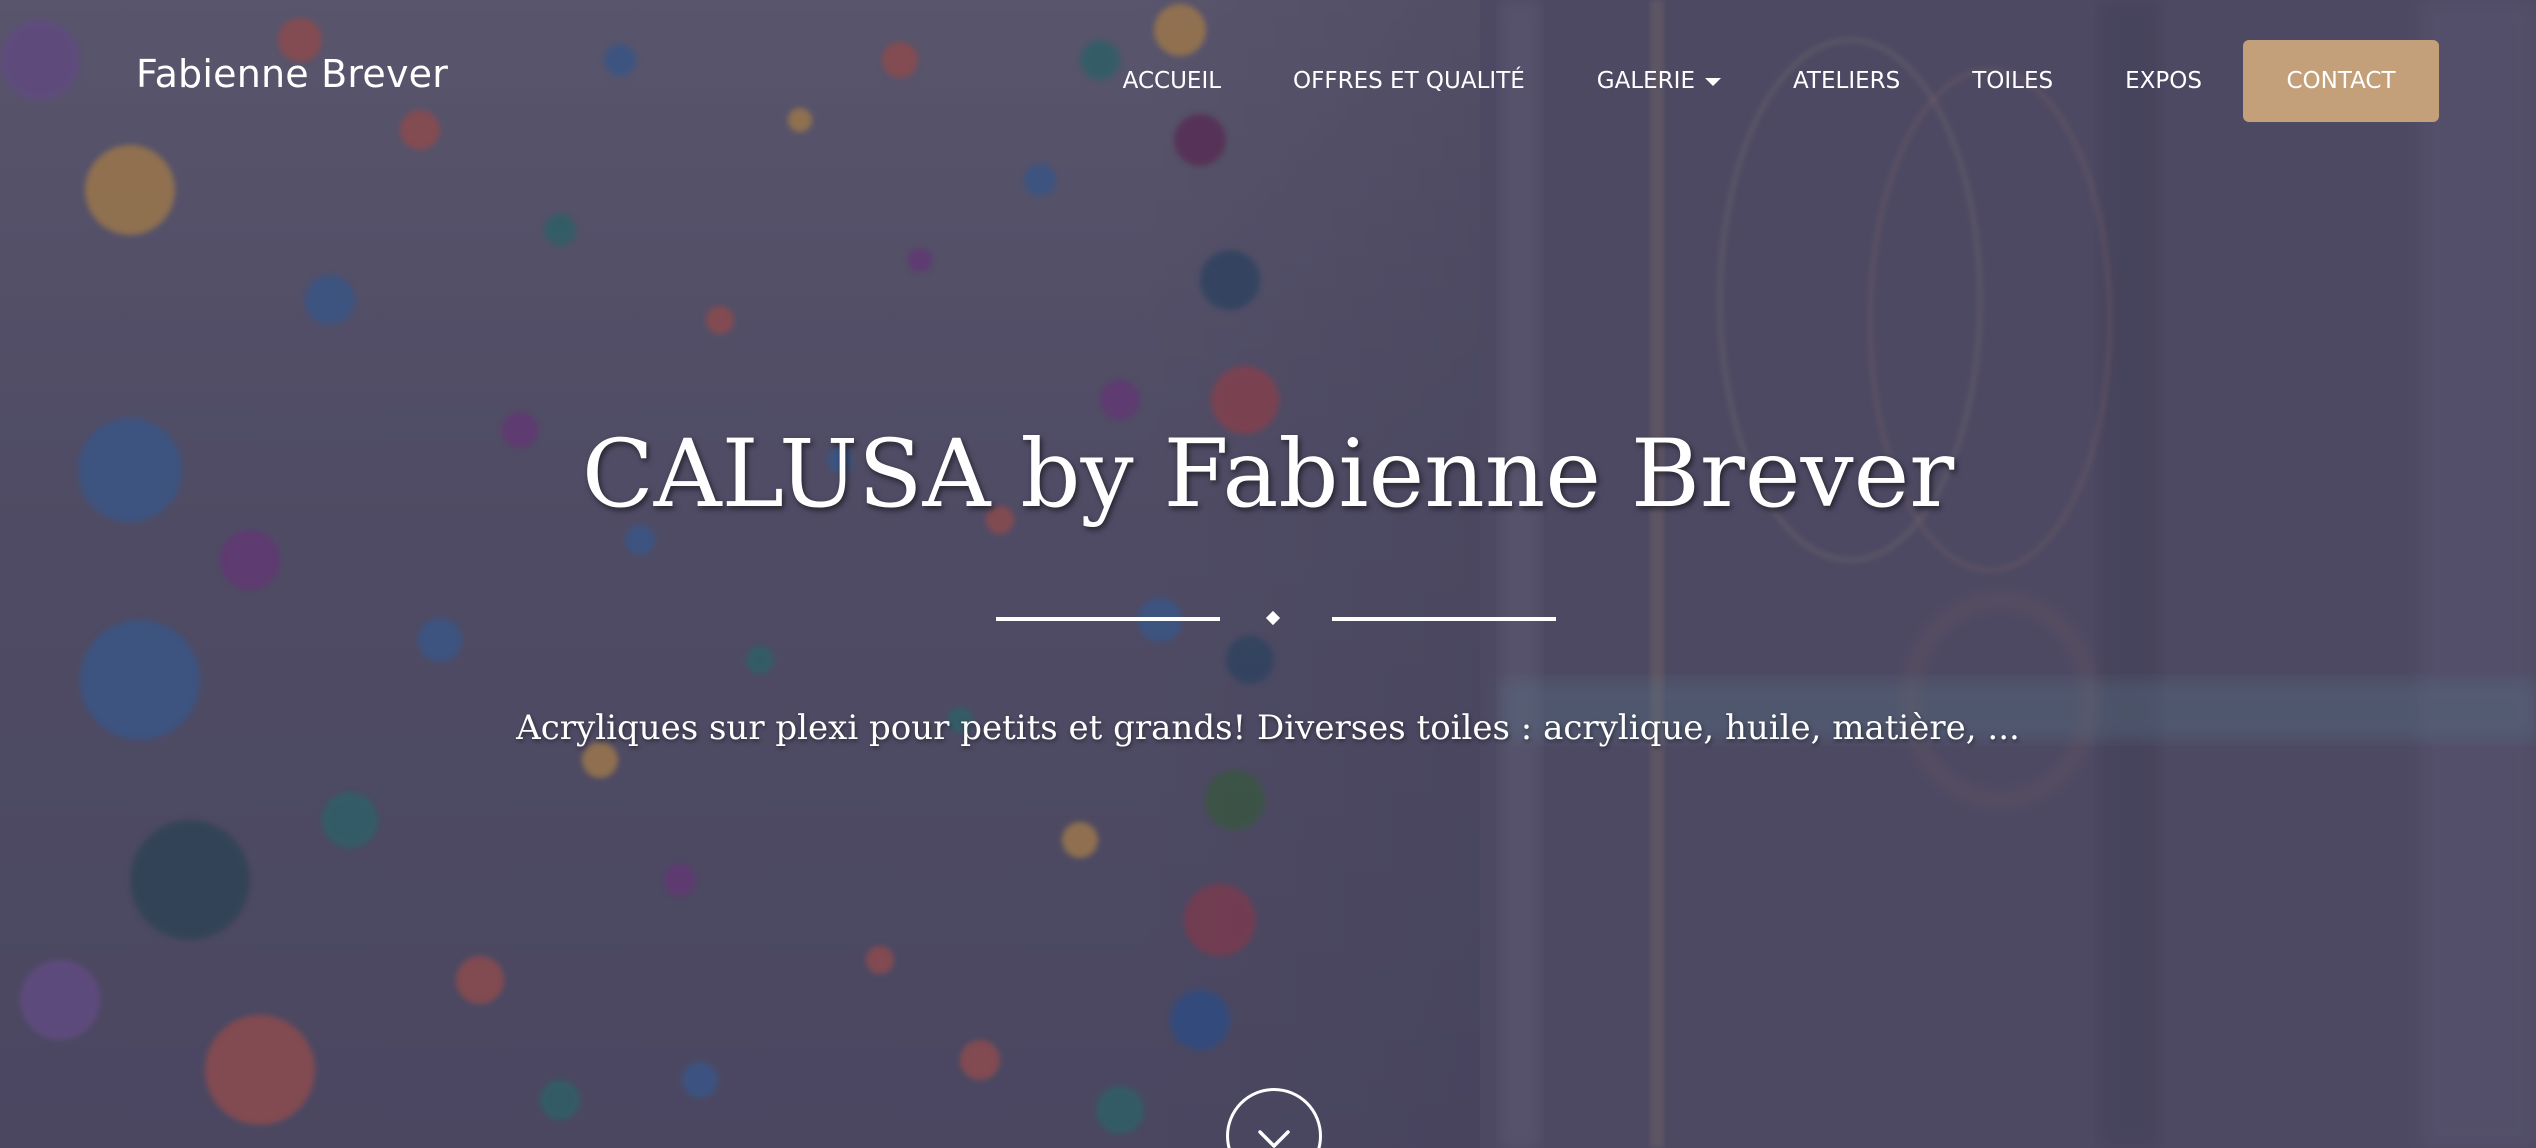 The image size is (2536, 1148). What do you see at coordinates (2341, 81) in the screenshot?
I see `contact-button: CONTACT` at bounding box center [2341, 81].